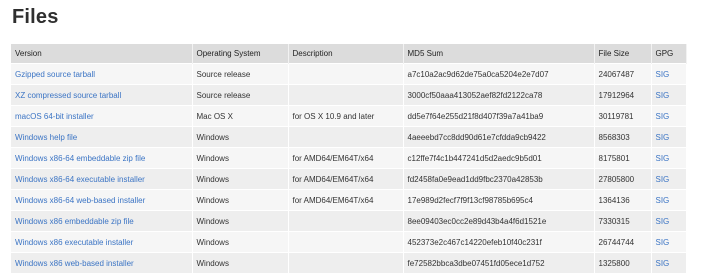 This screenshot has width=703, height=279. What do you see at coordinates (74, 242) in the screenshot?
I see `file-link: Windows x86 executable installer` at bounding box center [74, 242].